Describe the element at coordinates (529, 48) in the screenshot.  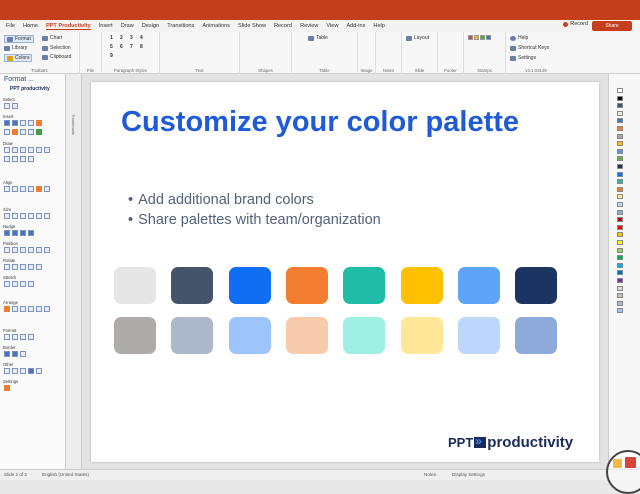
I see `shortcut-keys-button: Shortcut Keys` at that location.